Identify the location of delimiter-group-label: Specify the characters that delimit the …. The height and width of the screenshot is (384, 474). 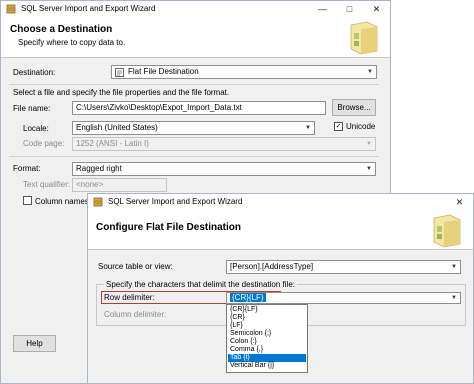
(200, 284).